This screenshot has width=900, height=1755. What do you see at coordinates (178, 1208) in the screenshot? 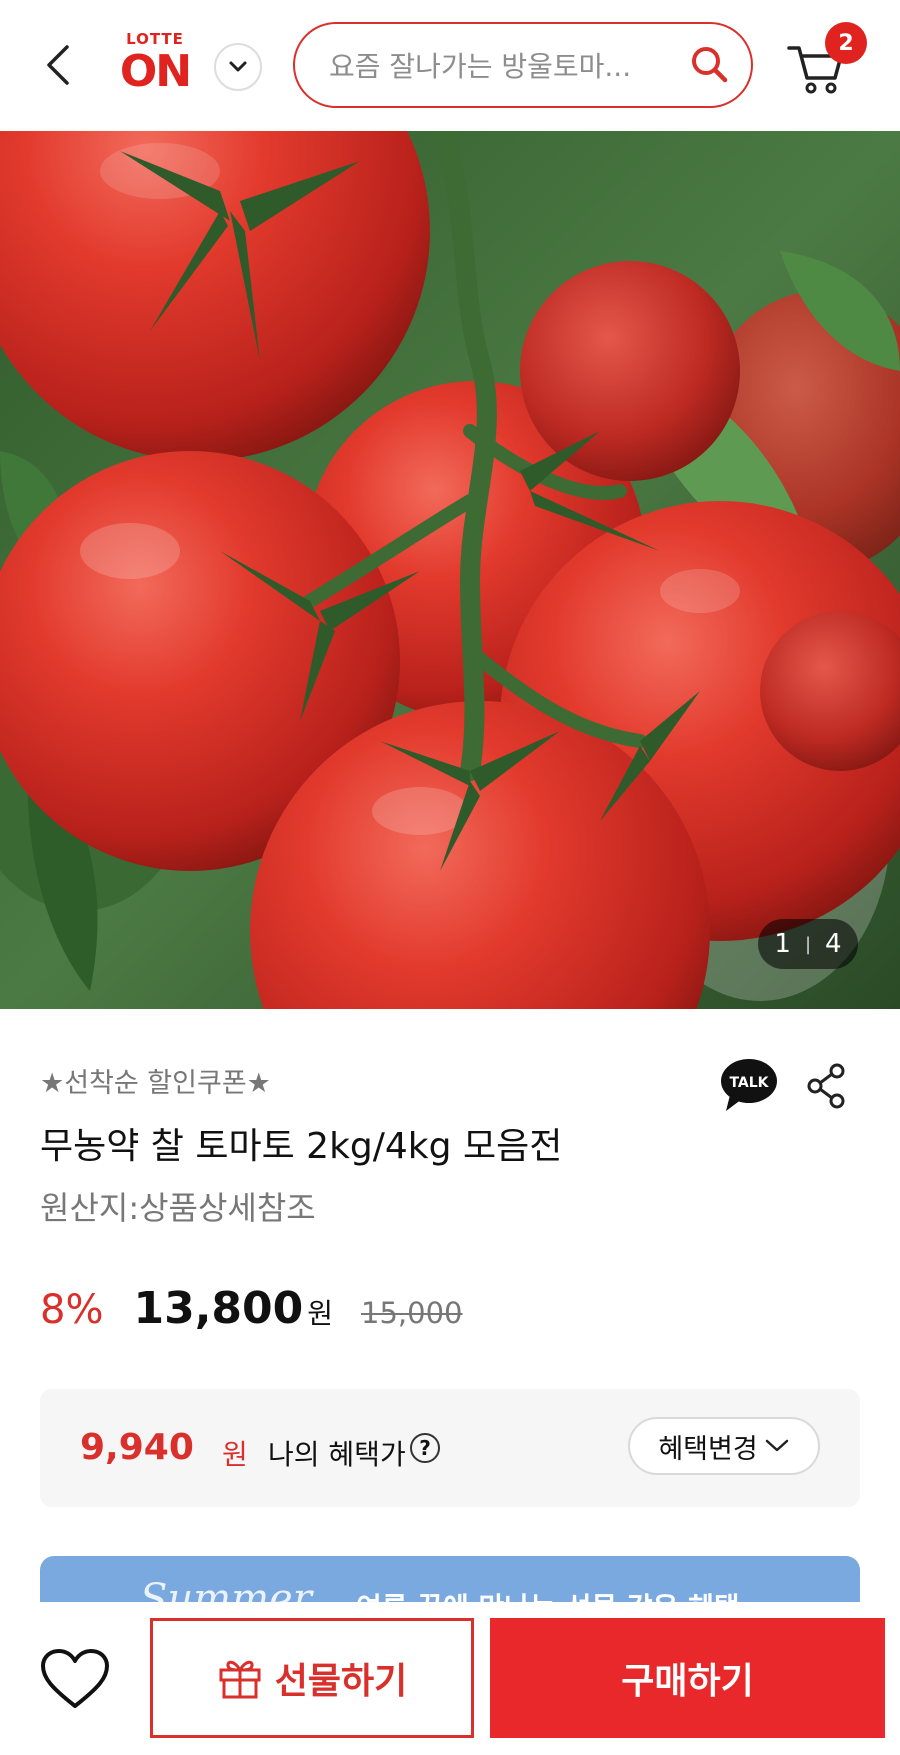
I see `product-origin: 원산지:상품상세참조` at bounding box center [178, 1208].